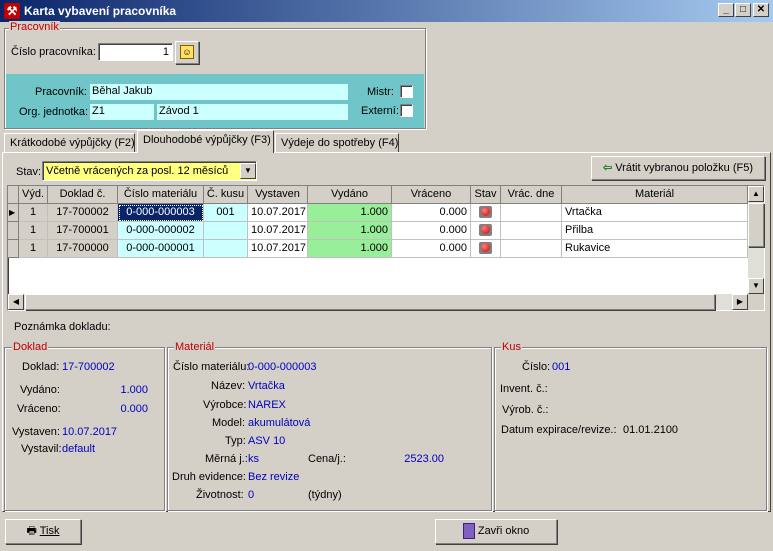 The width and height of the screenshot is (773, 551). Describe the element at coordinates (83, 231) in the screenshot. I see `table-cell: 17-700001` at that location.